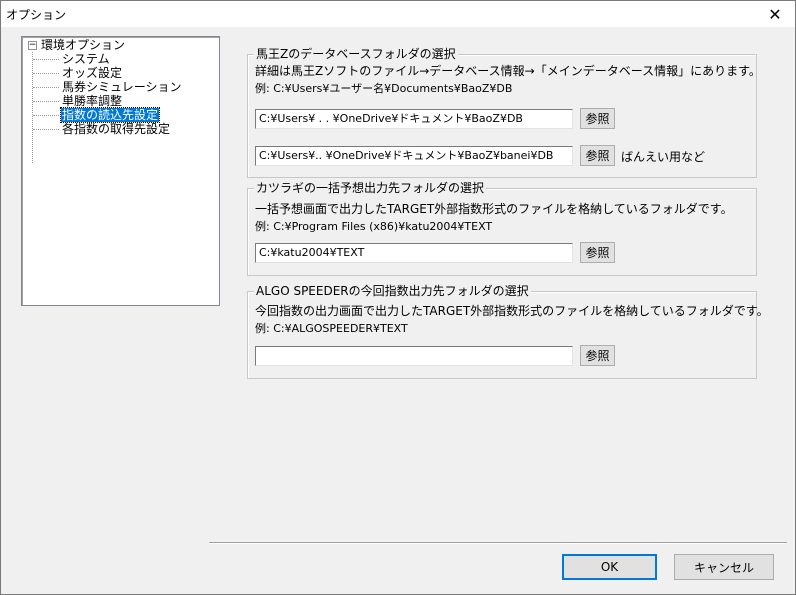 This screenshot has width=796, height=595. I want to click on window-title: オプション, so click(36, 15).